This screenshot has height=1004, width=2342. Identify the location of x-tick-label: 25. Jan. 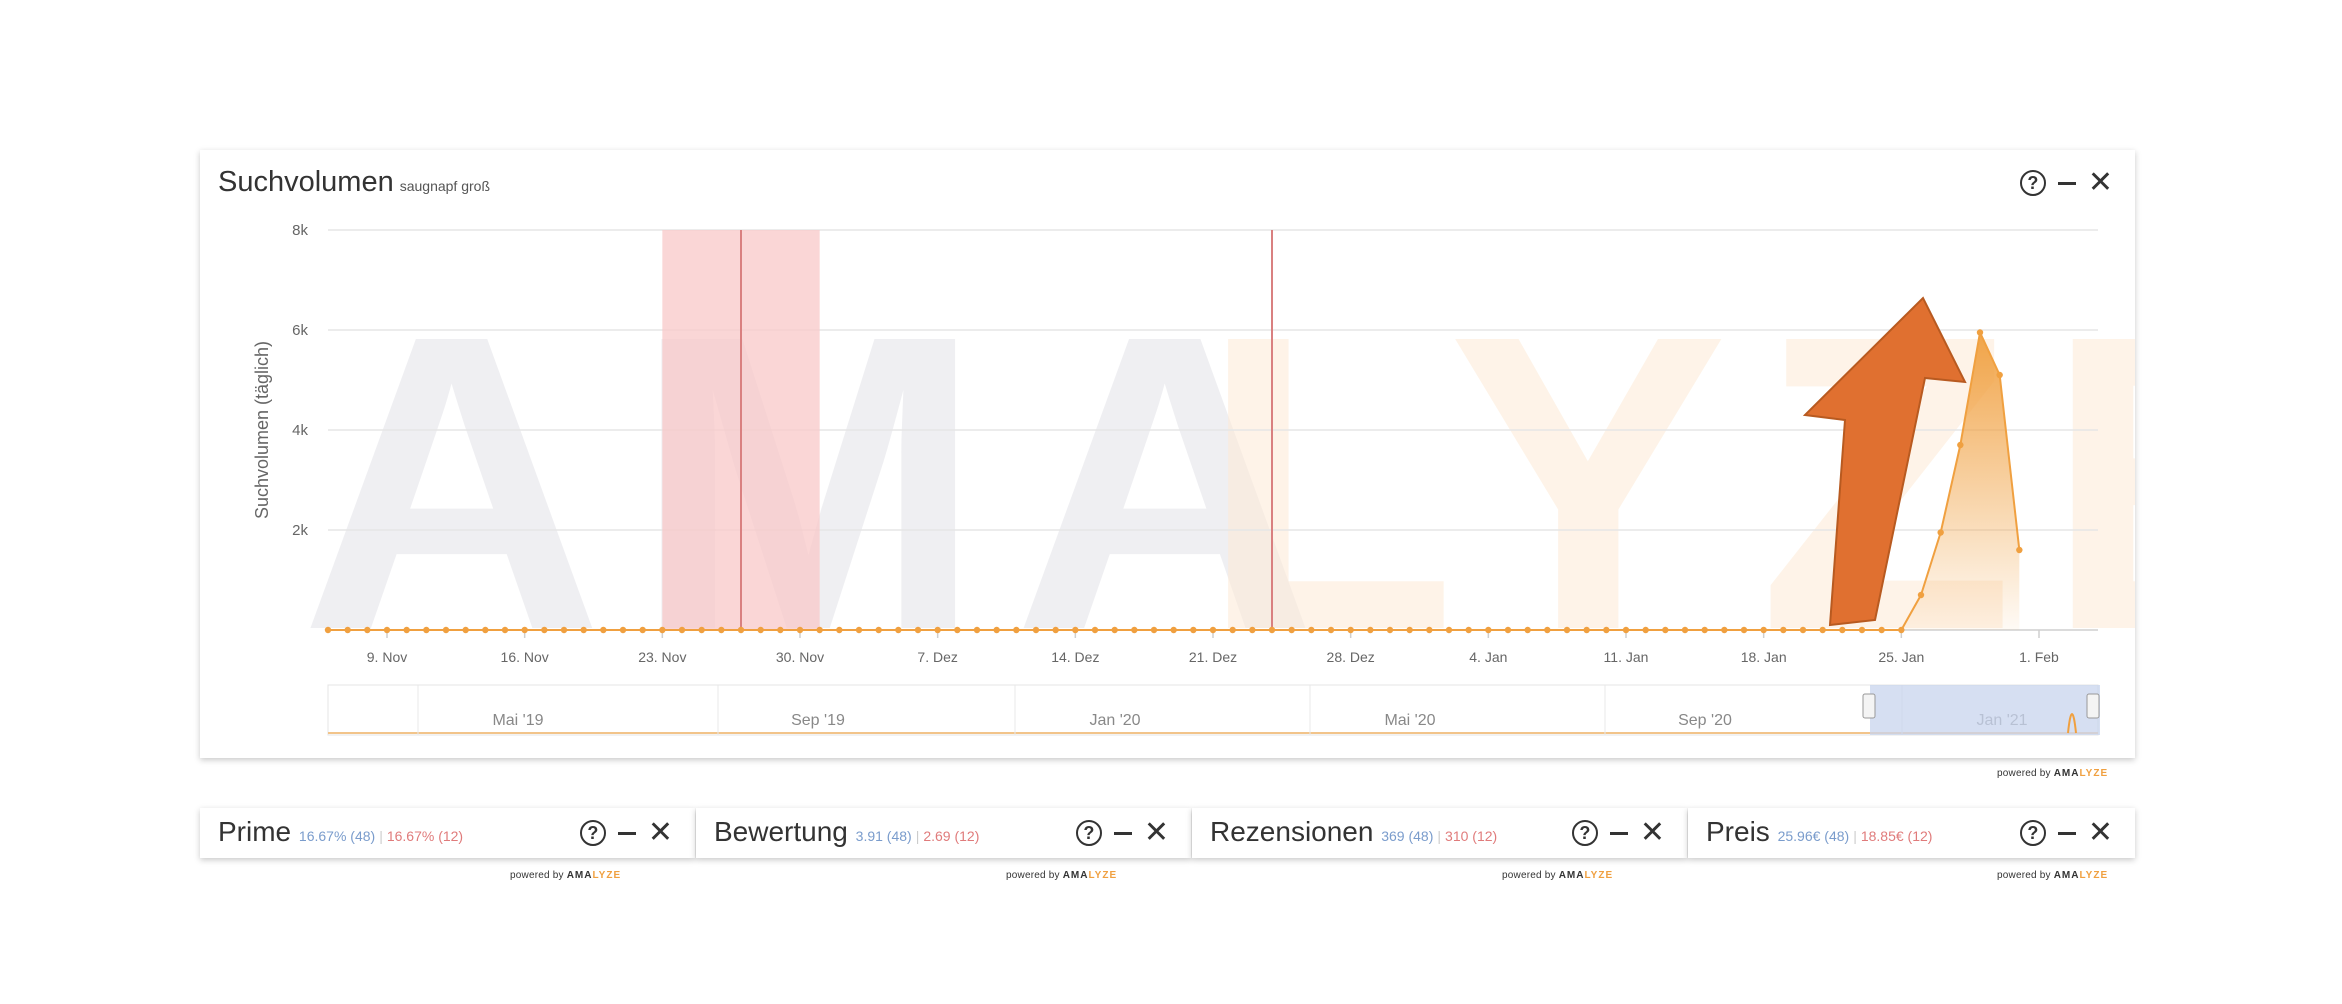
(1901, 657).